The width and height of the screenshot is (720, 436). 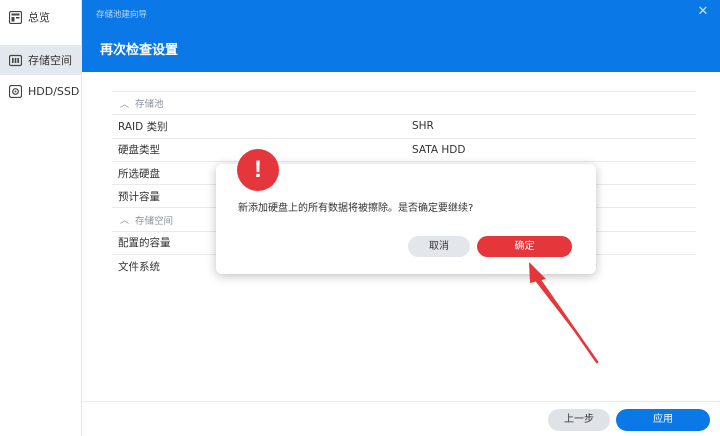 What do you see at coordinates (15, 17) in the screenshot?
I see `overview-icon` at bounding box center [15, 17].